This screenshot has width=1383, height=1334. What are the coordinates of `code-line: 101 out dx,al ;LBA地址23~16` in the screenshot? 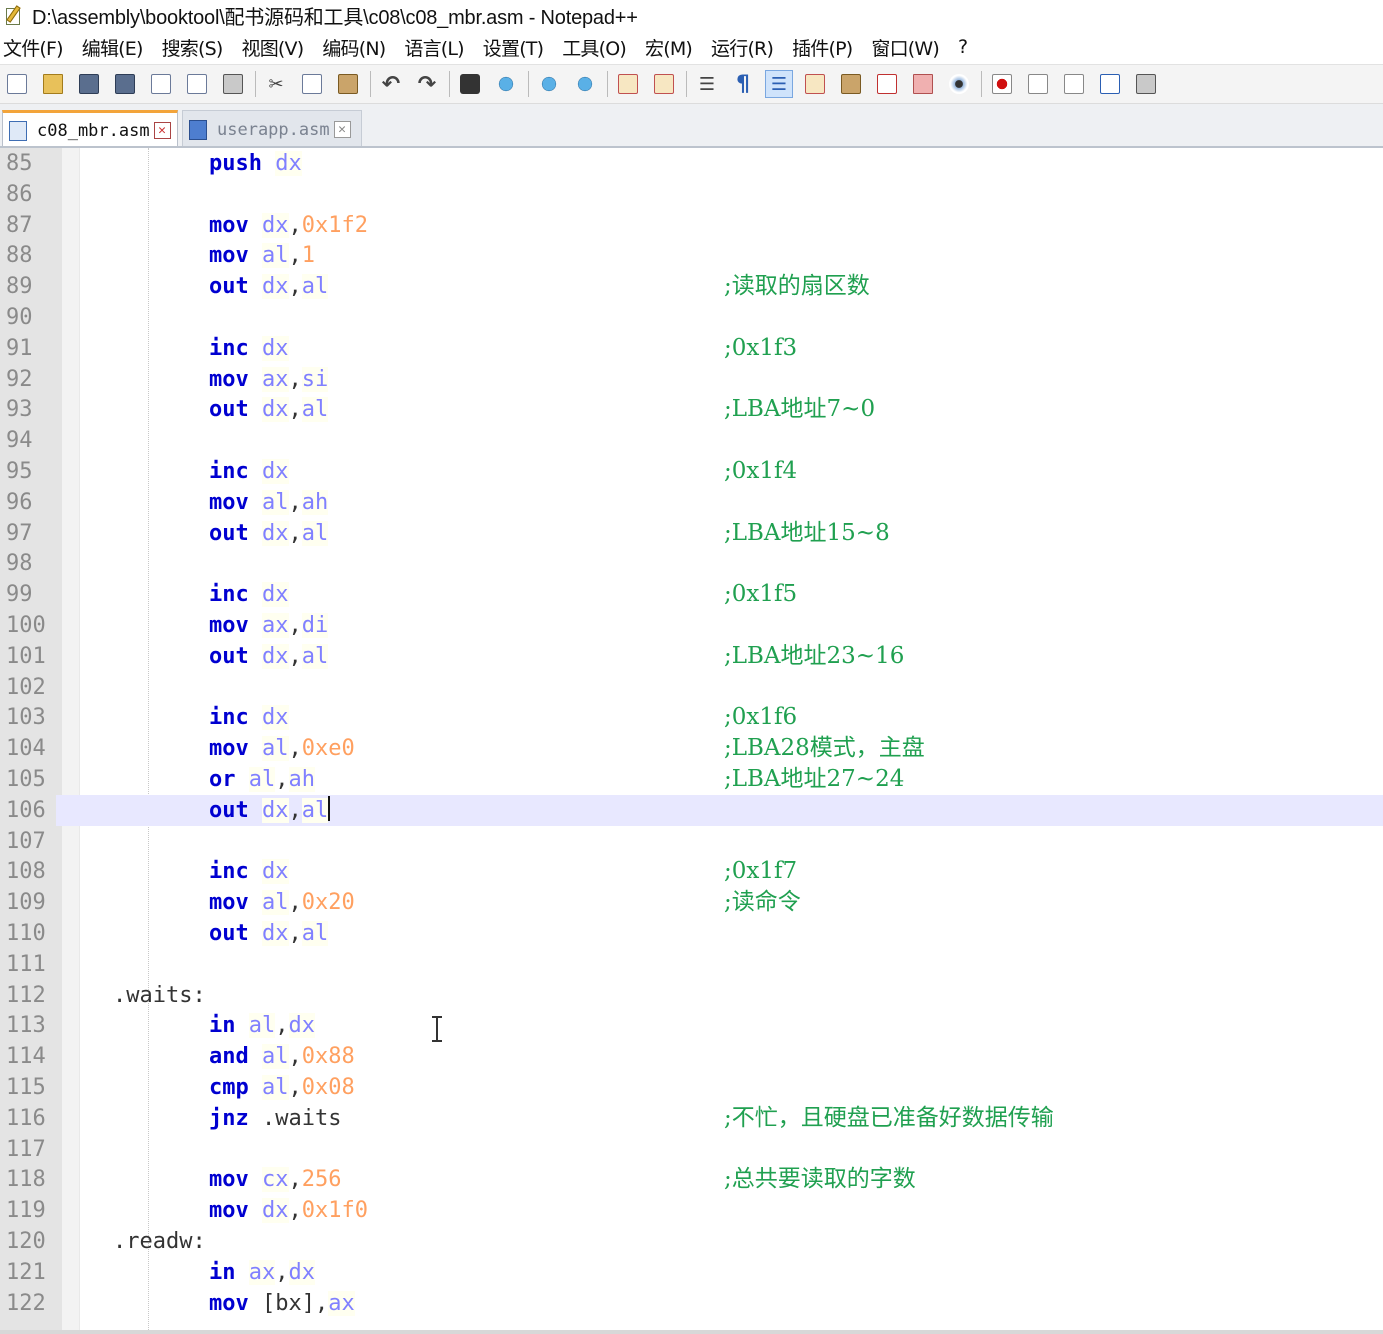 It's located at (691, 656).